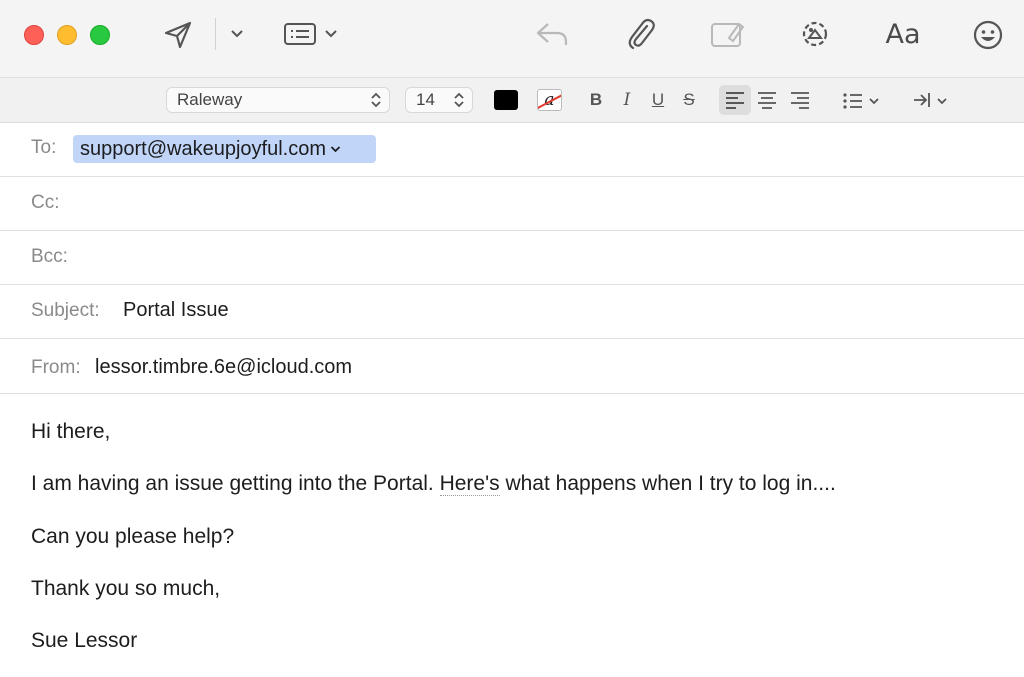  I want to click on chevron-down-icon, so click(335, 149).